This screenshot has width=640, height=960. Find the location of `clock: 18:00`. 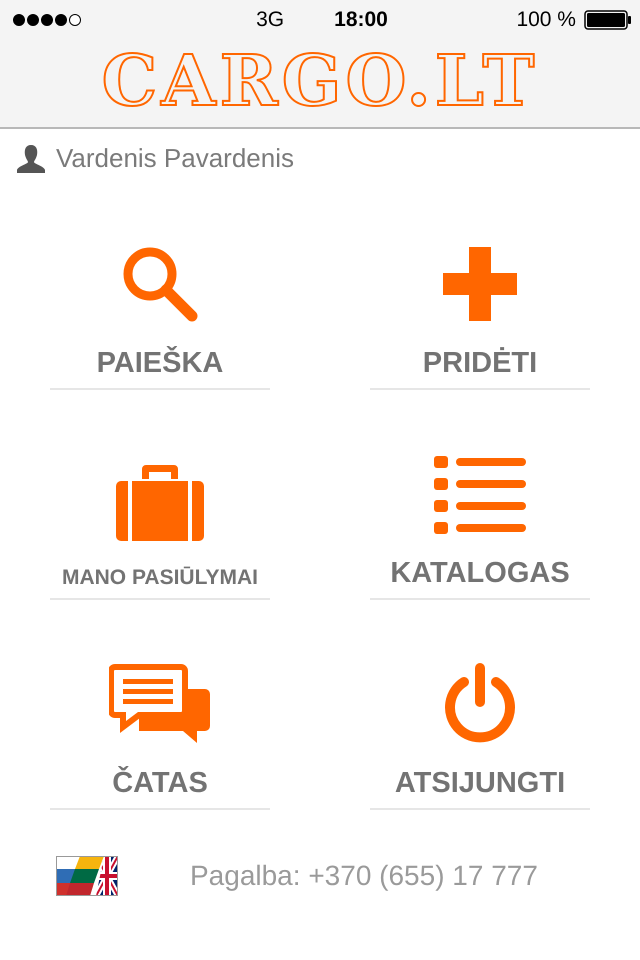

clock: 18:00 is located at coordinates (361, 20).